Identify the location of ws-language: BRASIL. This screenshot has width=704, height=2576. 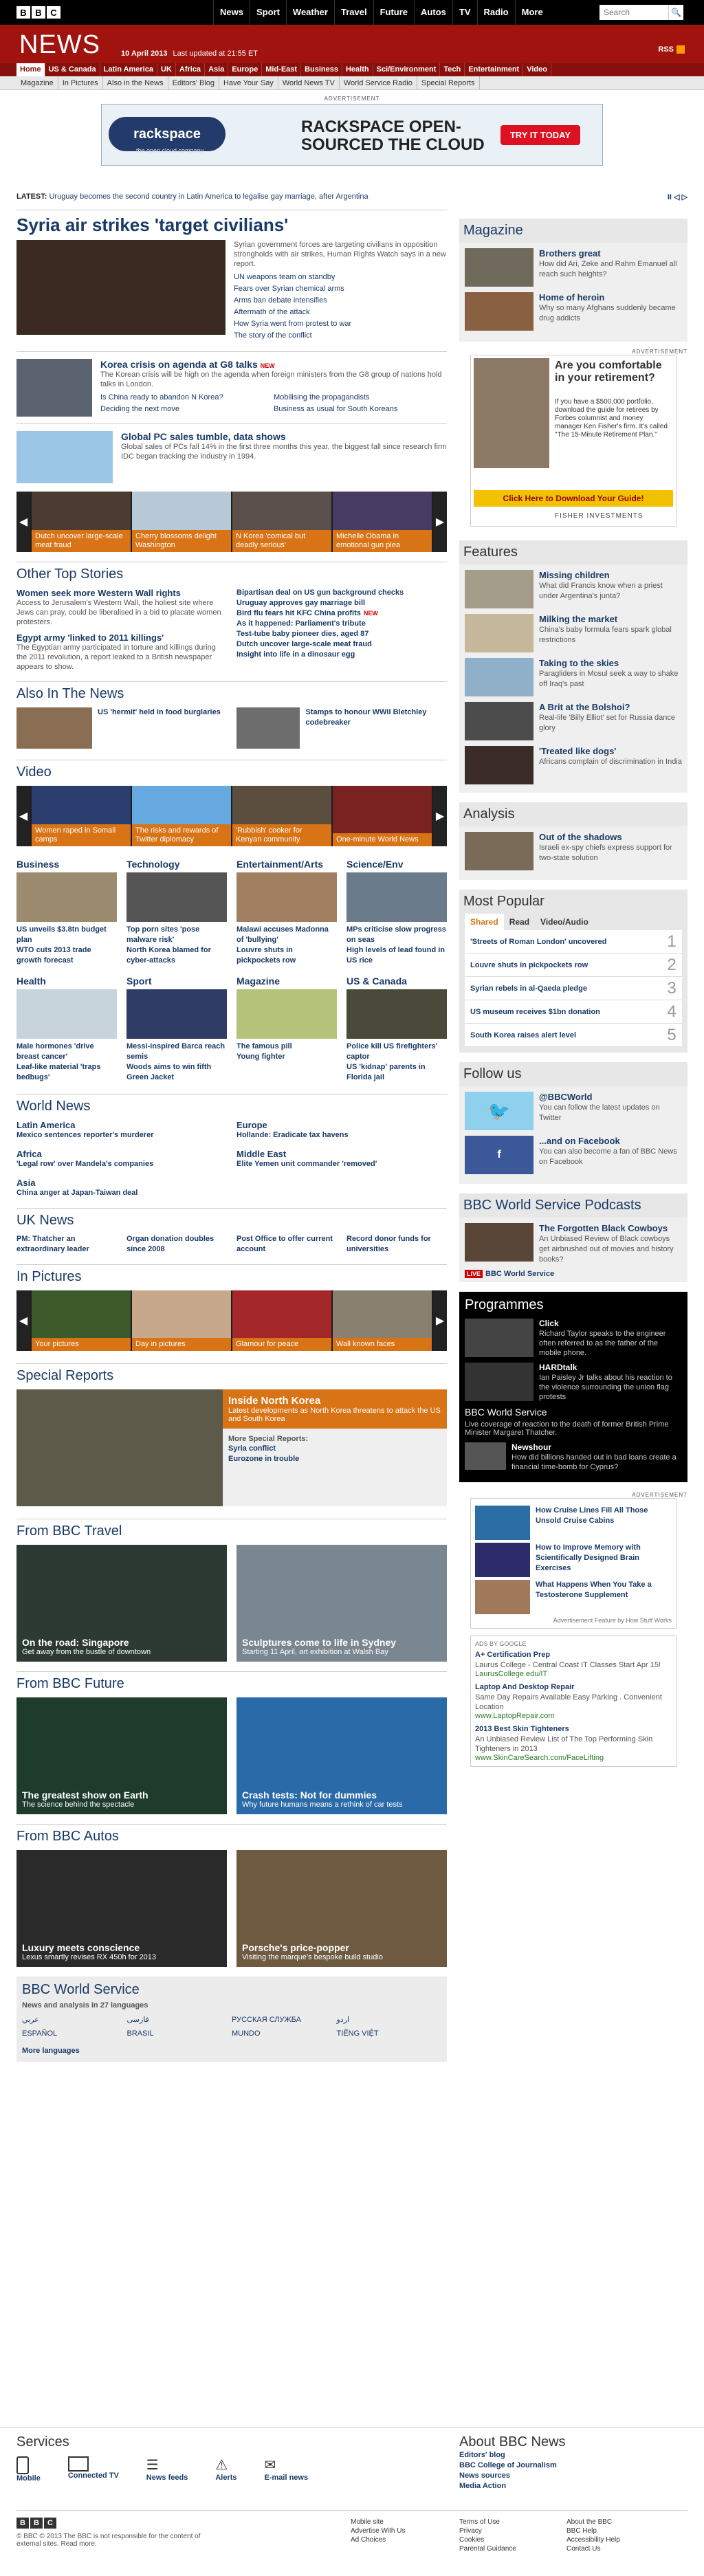
(180, 2033).